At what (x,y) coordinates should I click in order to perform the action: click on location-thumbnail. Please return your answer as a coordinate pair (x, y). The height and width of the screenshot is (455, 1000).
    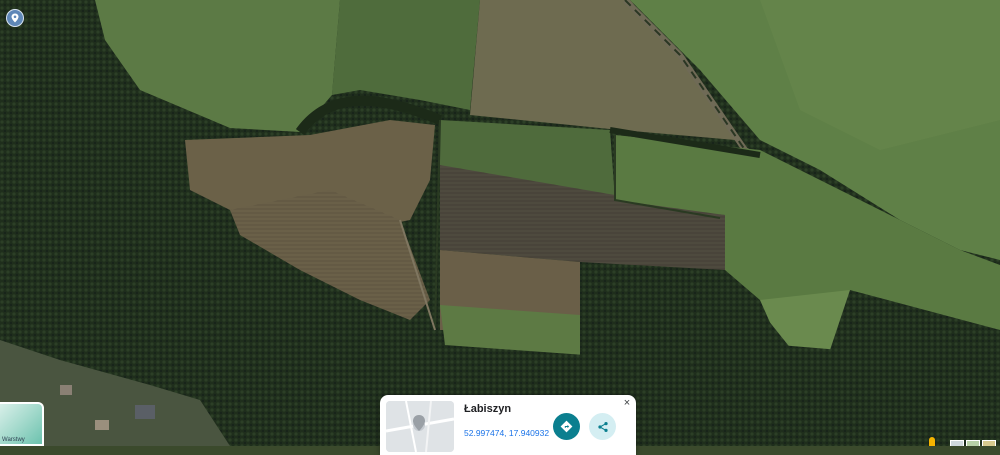
    Looking at the image, I should click on (420, 426).